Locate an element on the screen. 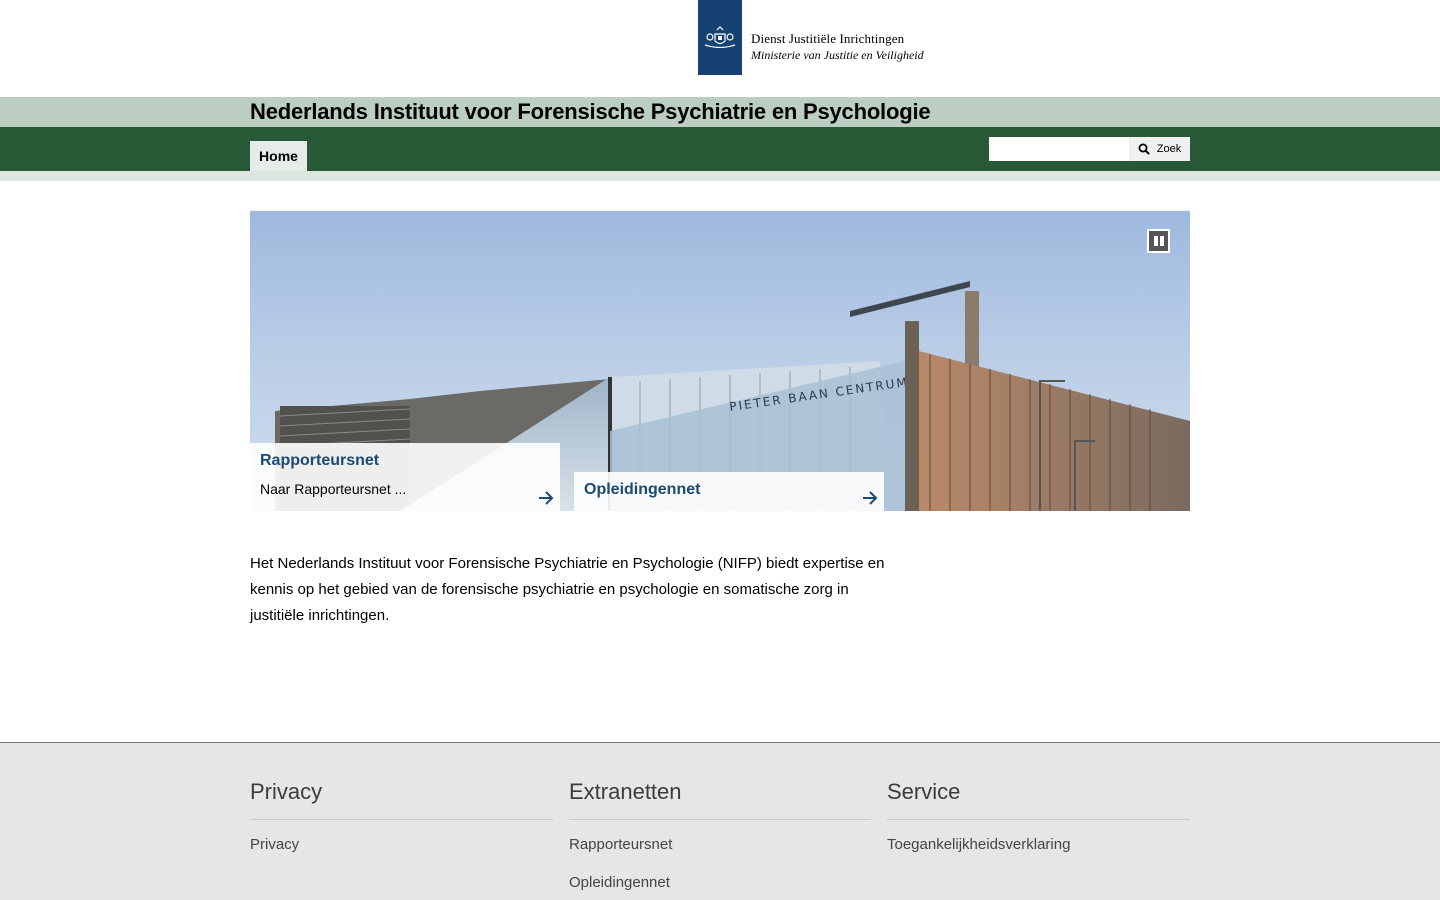 Image resolution: width=1440 pixels, height=900 pixels. government-logo-mark is located at coordinates (720, 37).